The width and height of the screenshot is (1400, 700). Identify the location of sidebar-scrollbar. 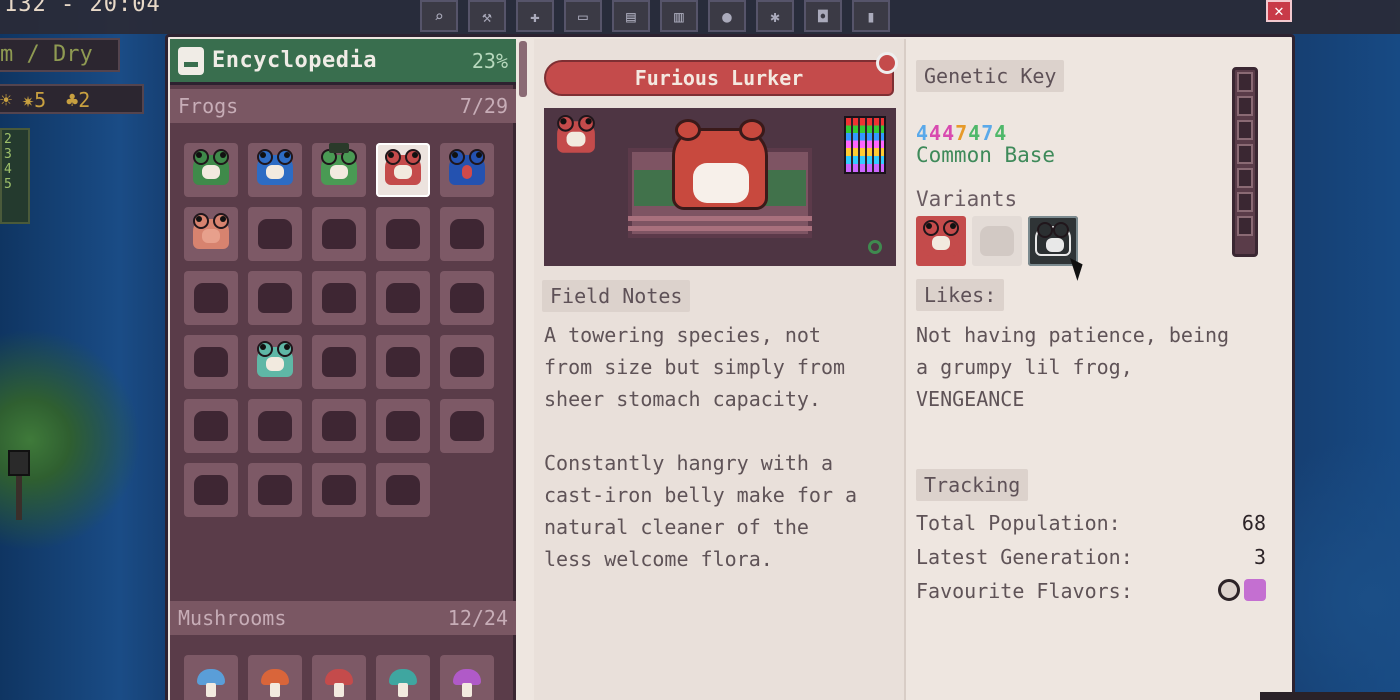
(523, 69).